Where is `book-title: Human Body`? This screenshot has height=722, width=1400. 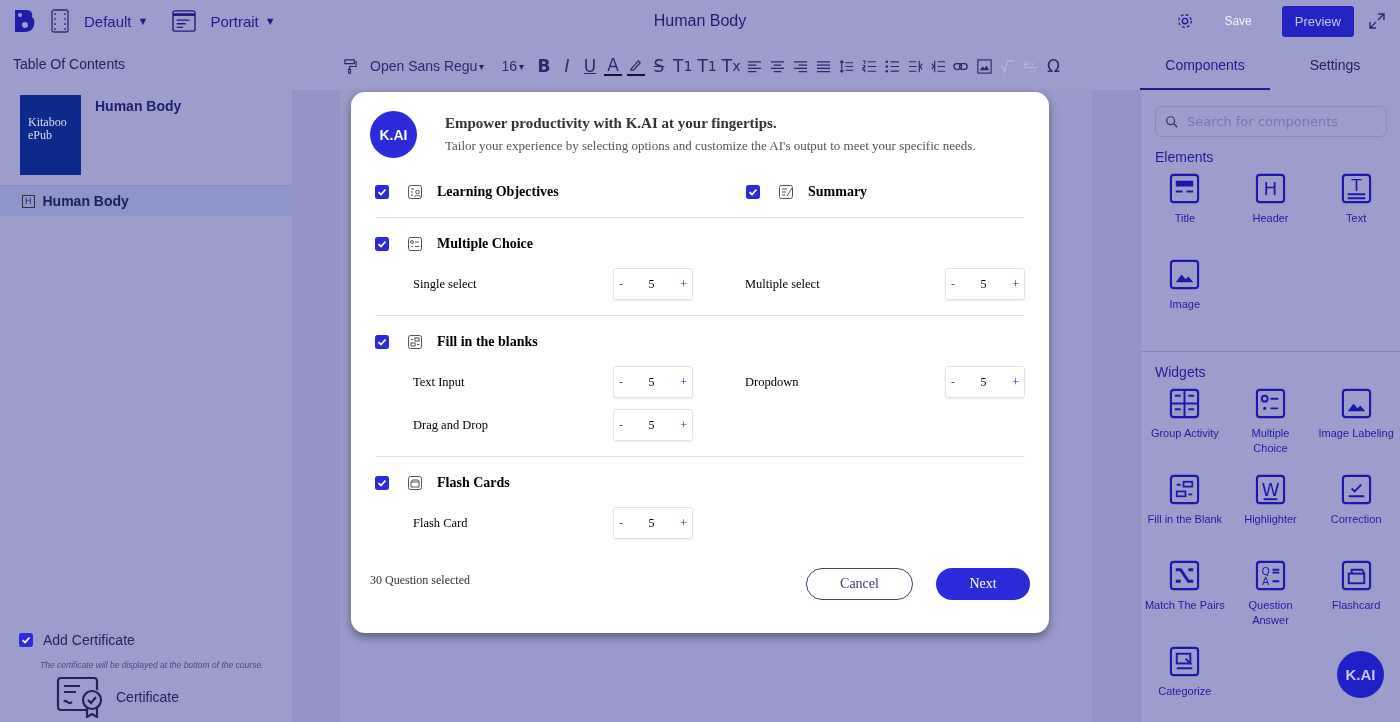 book-title: Human Body is located at coordinates (138, 106).